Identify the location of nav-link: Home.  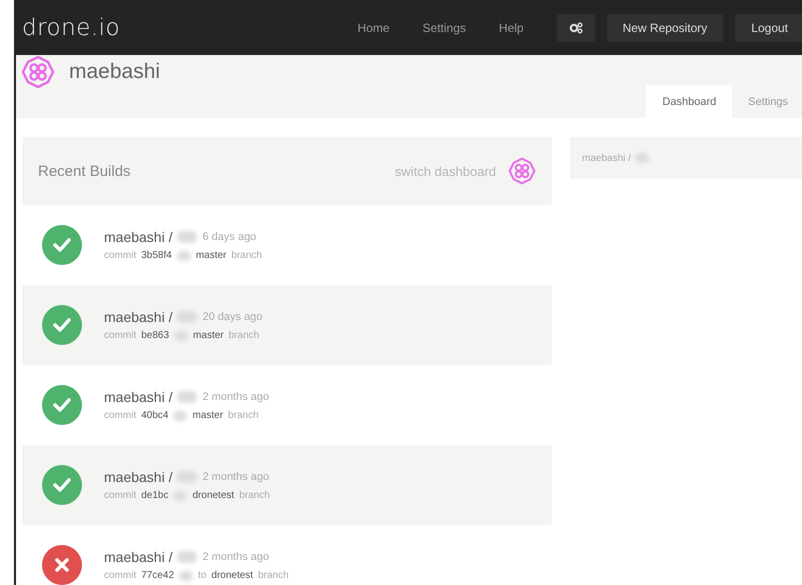
(374, 27).